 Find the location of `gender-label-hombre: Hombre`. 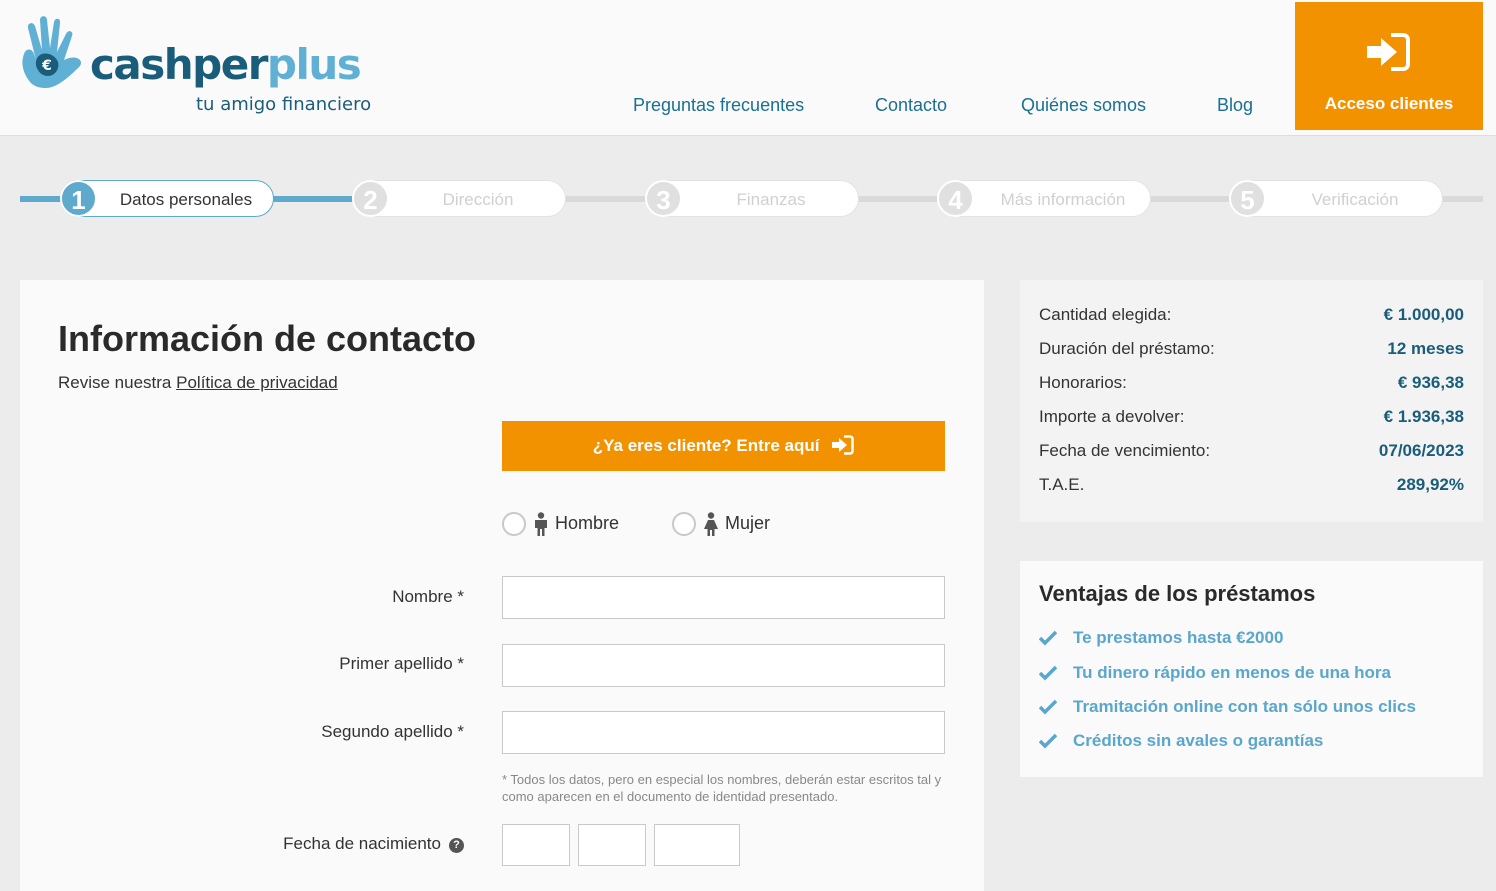

gender-label-hombre: Hombre is located at coordinates (587, 523).